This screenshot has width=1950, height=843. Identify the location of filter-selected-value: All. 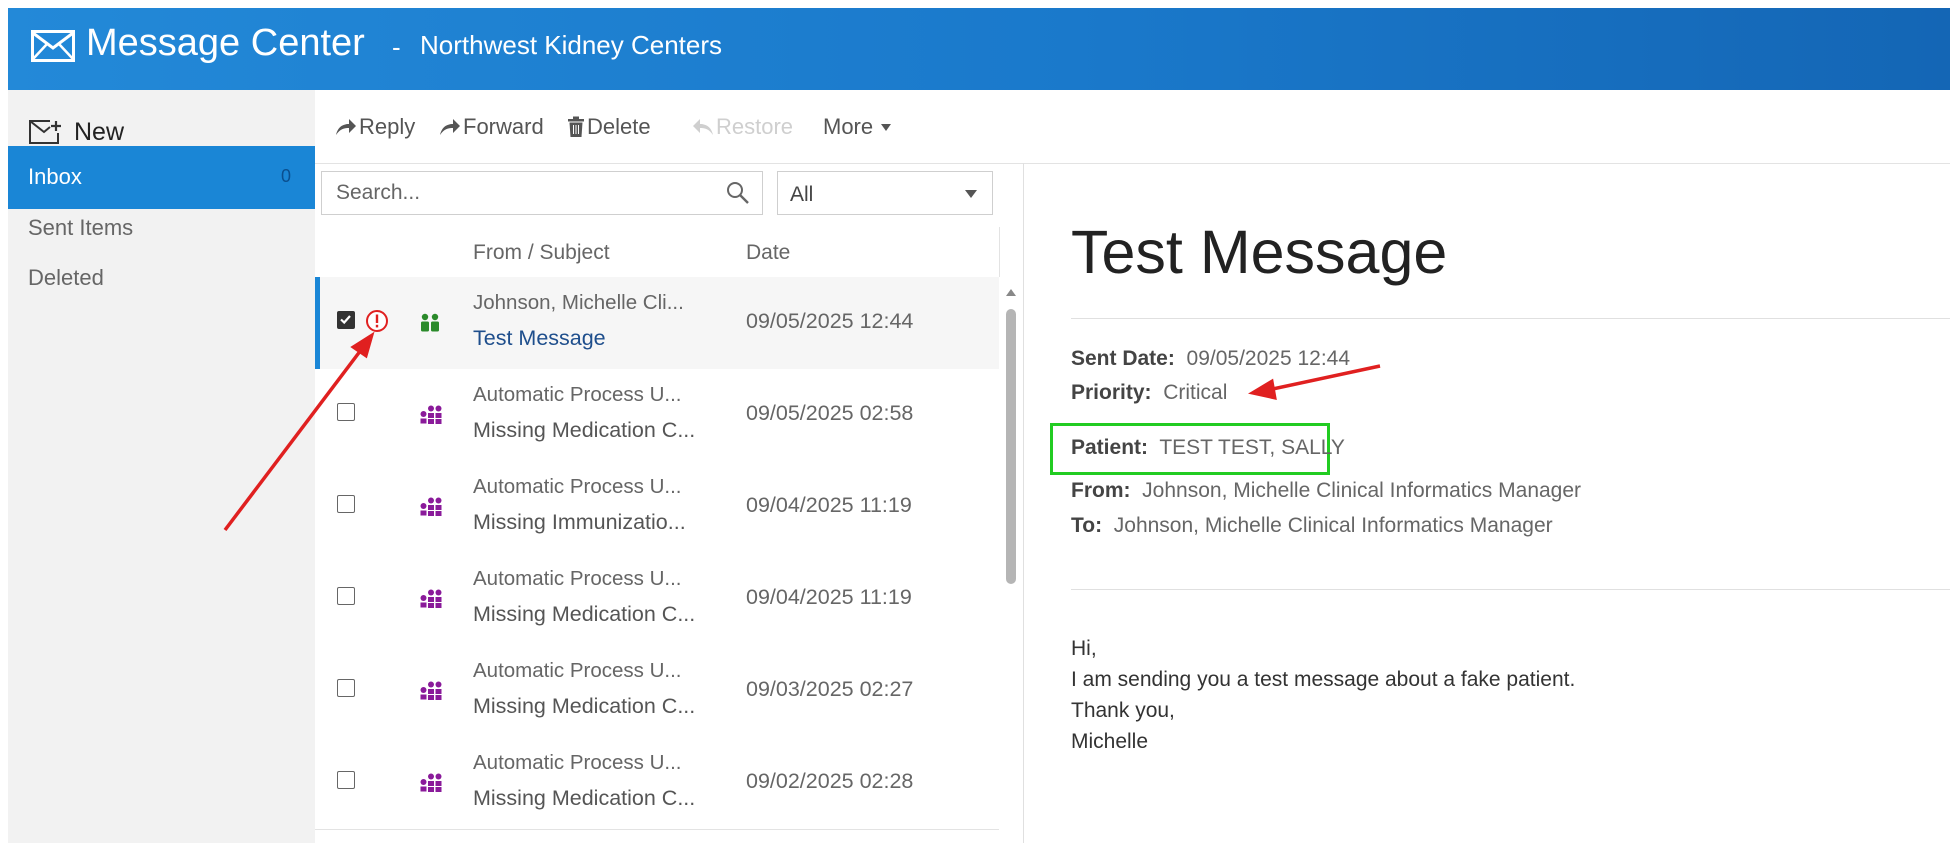
(802, 194).